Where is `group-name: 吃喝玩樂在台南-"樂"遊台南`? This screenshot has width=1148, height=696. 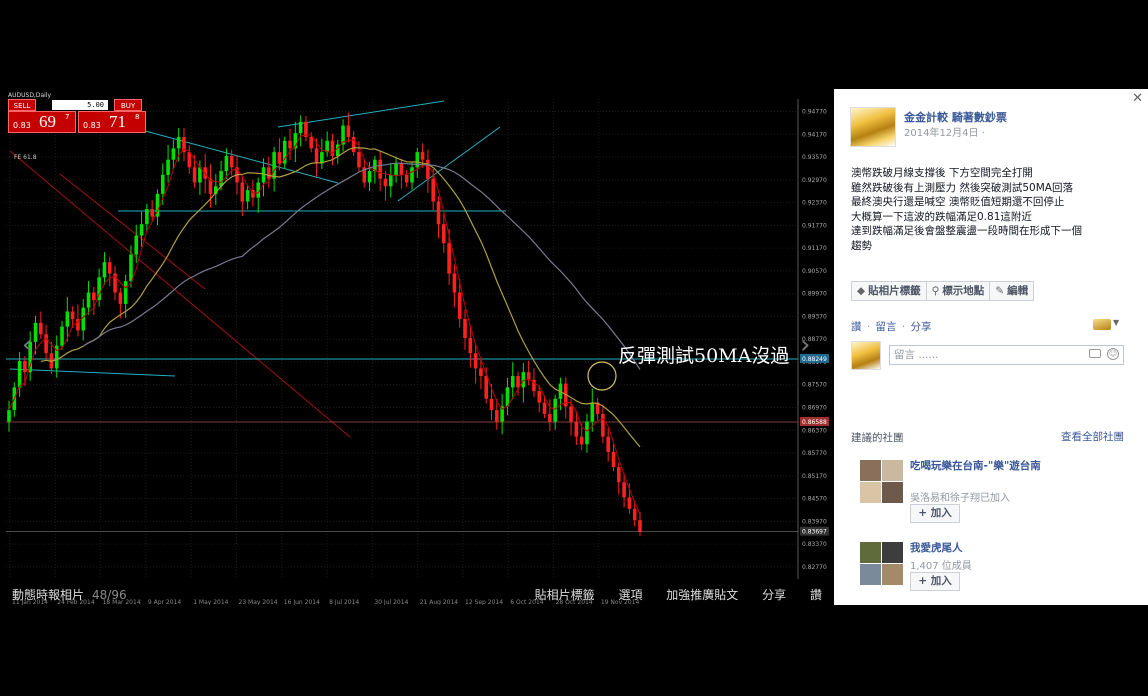 group-name: 吃喝玩樂在台南-"樂"遊台南 is located at coordinates (990, 466).